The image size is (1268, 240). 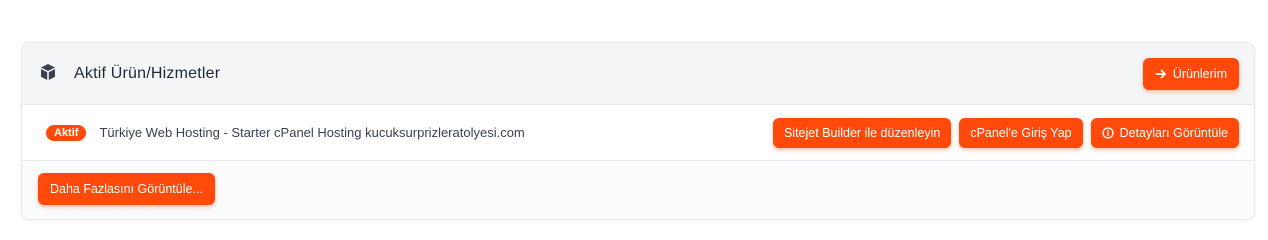 I want to click on cpanel-login-button: cPanel'e Giriş Yap, so click(x=1021, y=132).